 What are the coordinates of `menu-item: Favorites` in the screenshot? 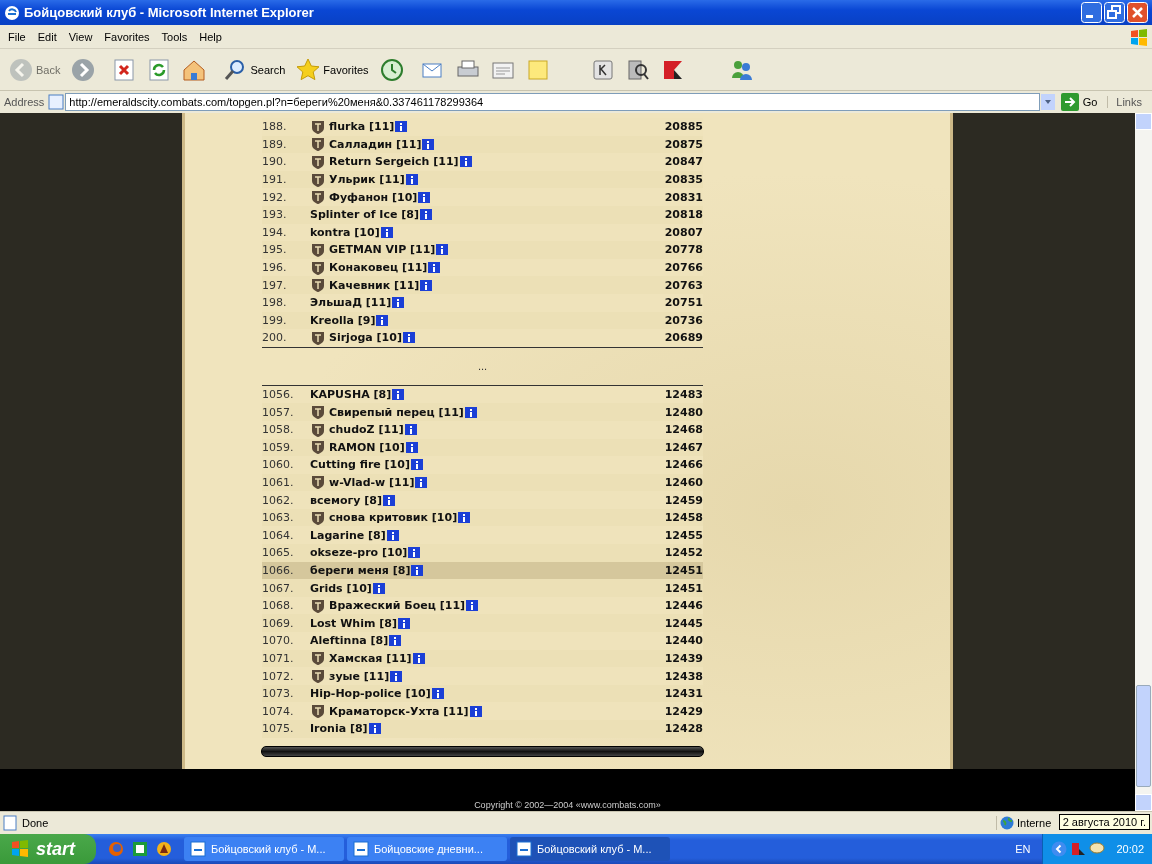 It's located at (127, 36).